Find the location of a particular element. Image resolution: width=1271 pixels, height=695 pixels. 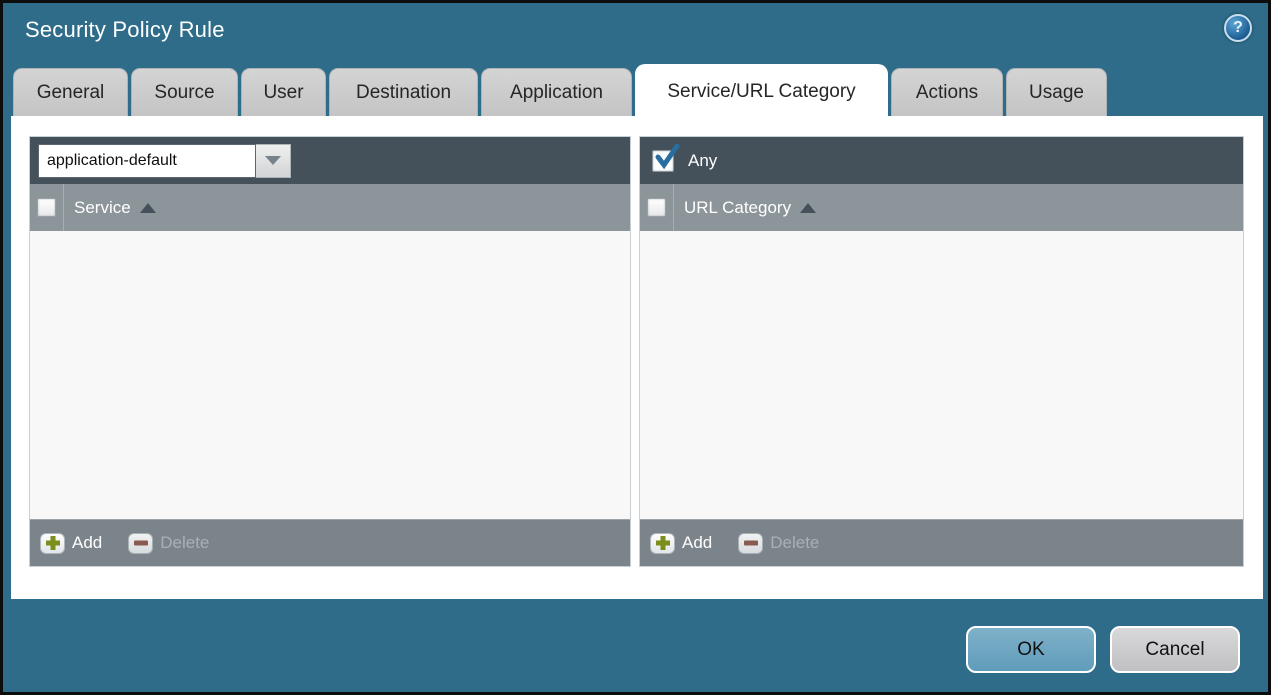

chevron-down-icon is located at coordinates (273, 160).